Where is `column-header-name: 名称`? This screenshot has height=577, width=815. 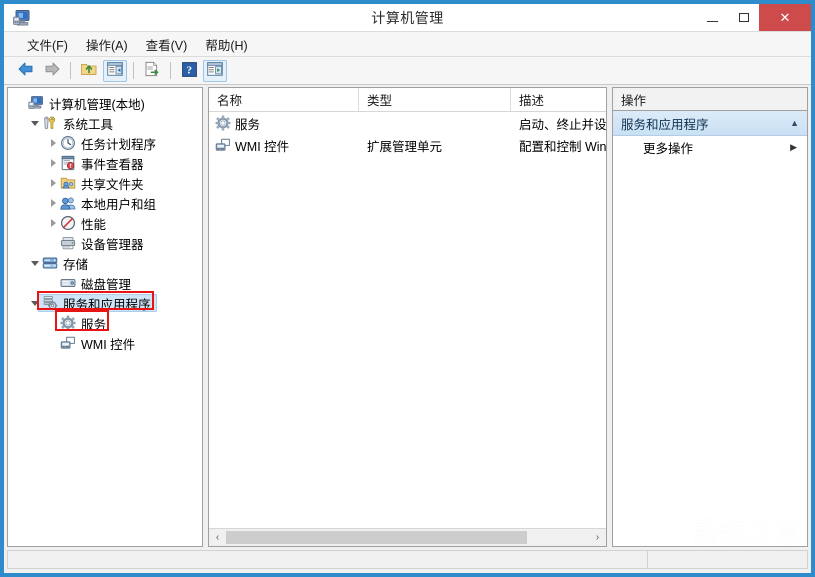
column-header-name: 名称 is located at coordinates (284, 99).